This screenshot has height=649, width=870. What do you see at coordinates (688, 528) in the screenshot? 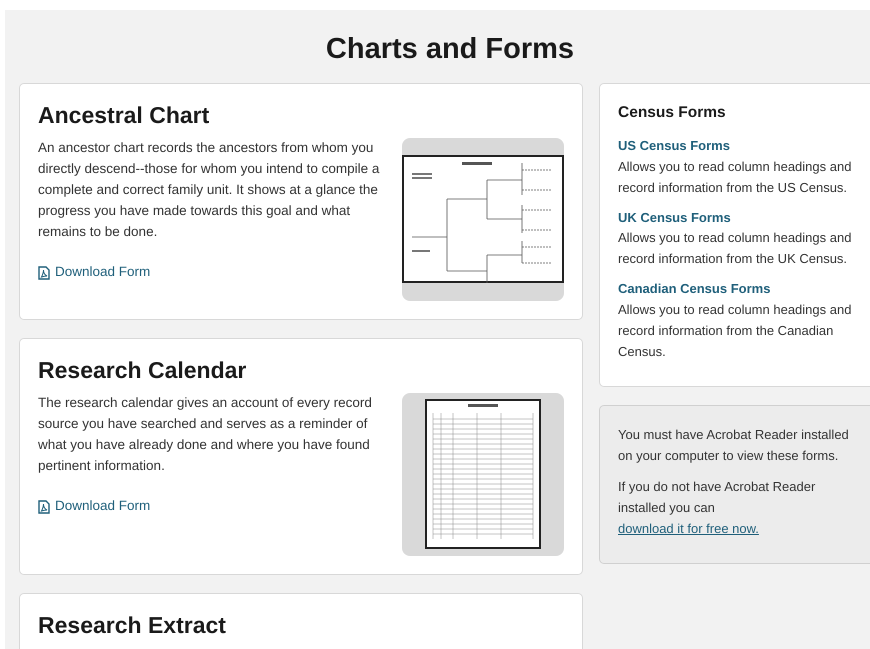
I see `download-reader-link: download it for free now.` at bounding box center [688, 528].